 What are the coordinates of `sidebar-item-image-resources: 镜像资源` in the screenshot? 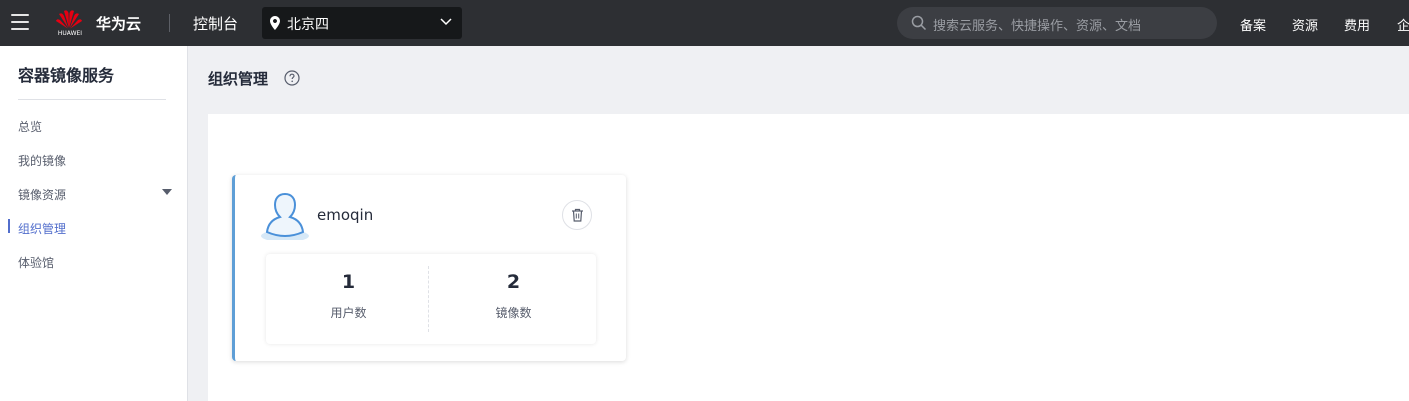 It's located at (42, 194).